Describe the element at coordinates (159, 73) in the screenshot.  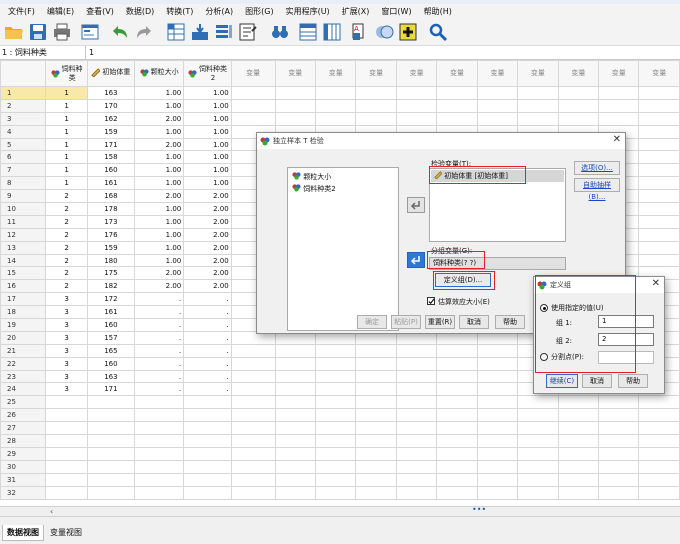
I see `column-header: 颗粒大小` at that location.